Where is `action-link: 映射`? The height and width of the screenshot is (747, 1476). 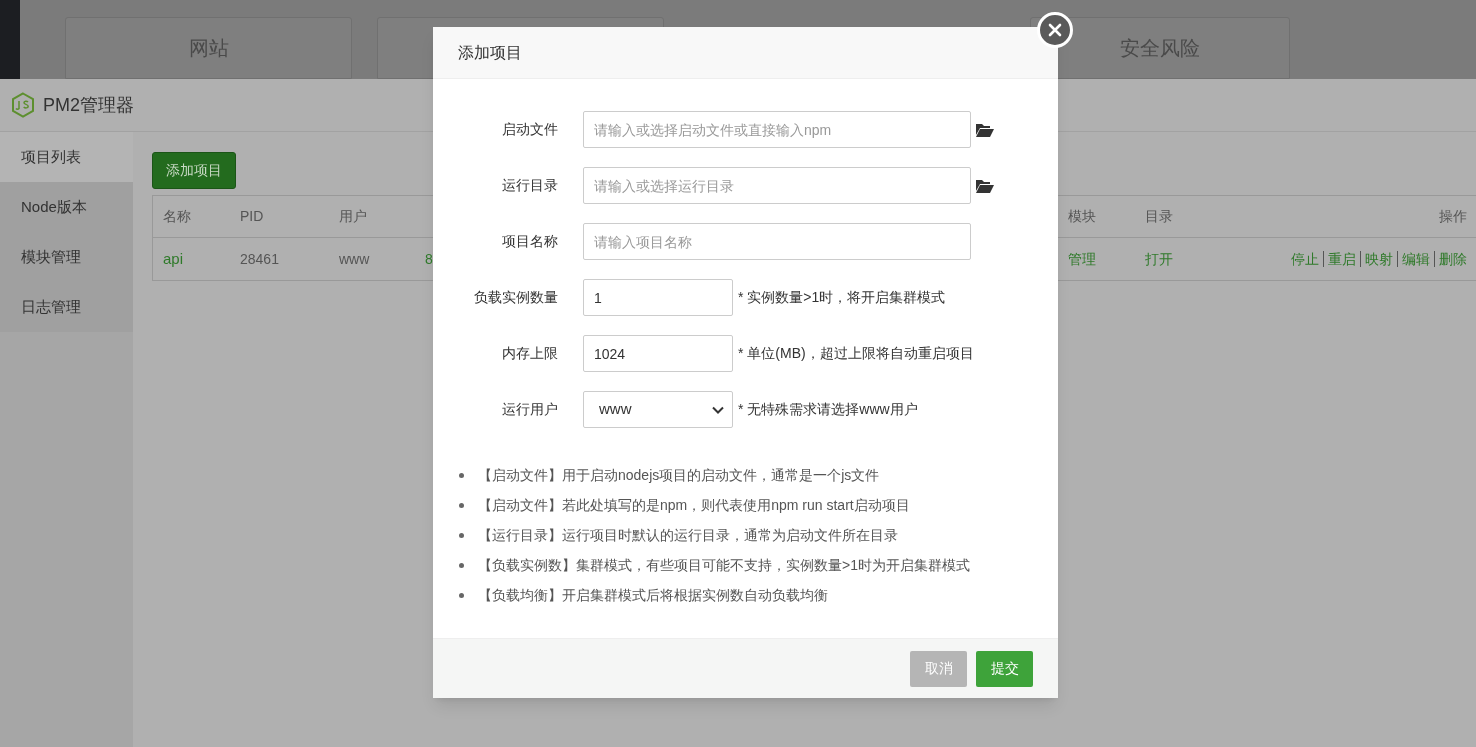
action-link: 映射 is located at coordinates (1379, 259).